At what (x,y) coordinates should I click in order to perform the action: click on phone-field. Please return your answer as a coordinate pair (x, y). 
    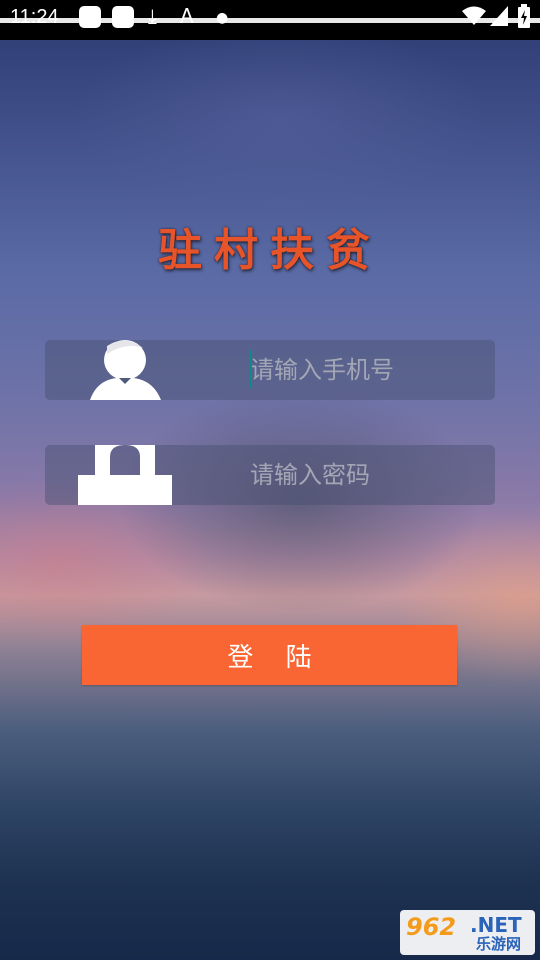
    Looking at the image, I should click on (270, 370).